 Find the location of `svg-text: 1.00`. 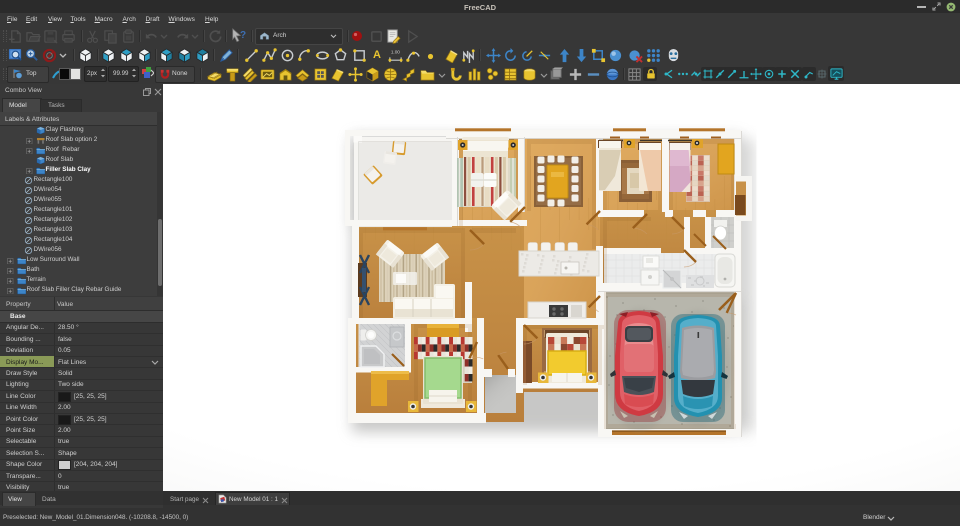

svg-text: 1.00 is located at coordinates (395, 52).